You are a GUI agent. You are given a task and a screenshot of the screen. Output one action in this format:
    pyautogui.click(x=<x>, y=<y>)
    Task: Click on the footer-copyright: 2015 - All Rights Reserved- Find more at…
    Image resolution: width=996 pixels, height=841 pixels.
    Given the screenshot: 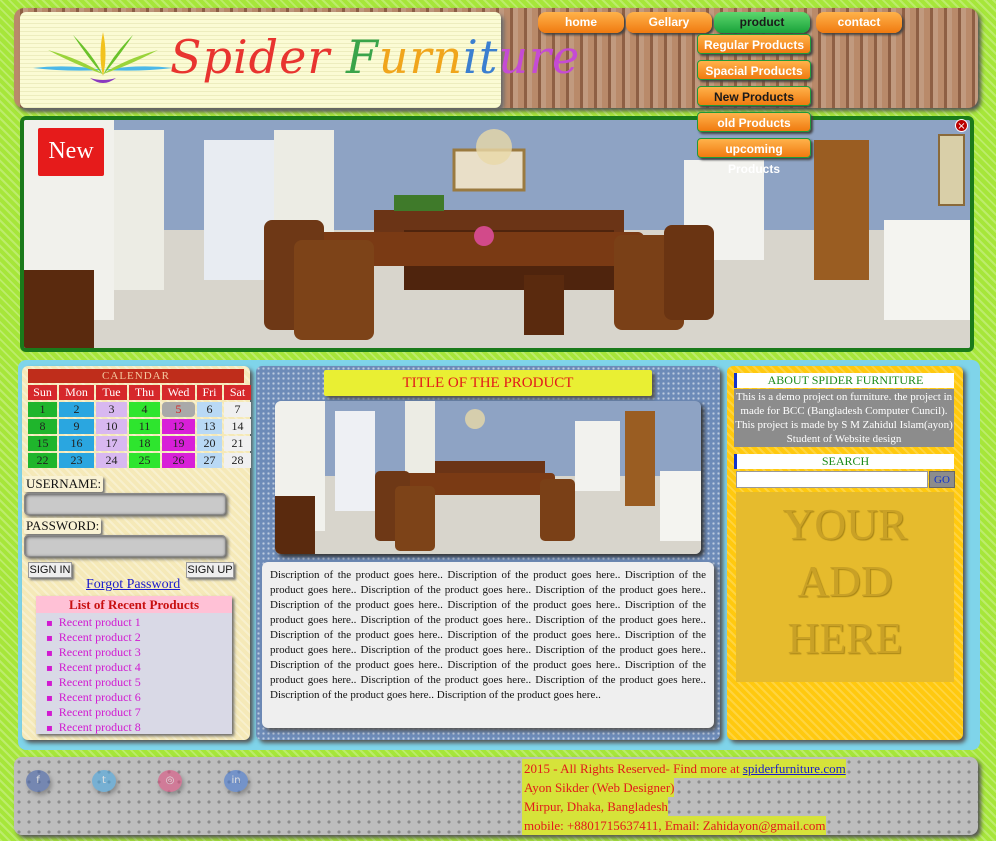 What is the action you would take?
    pyautogui.click(x=684, y=768)
    